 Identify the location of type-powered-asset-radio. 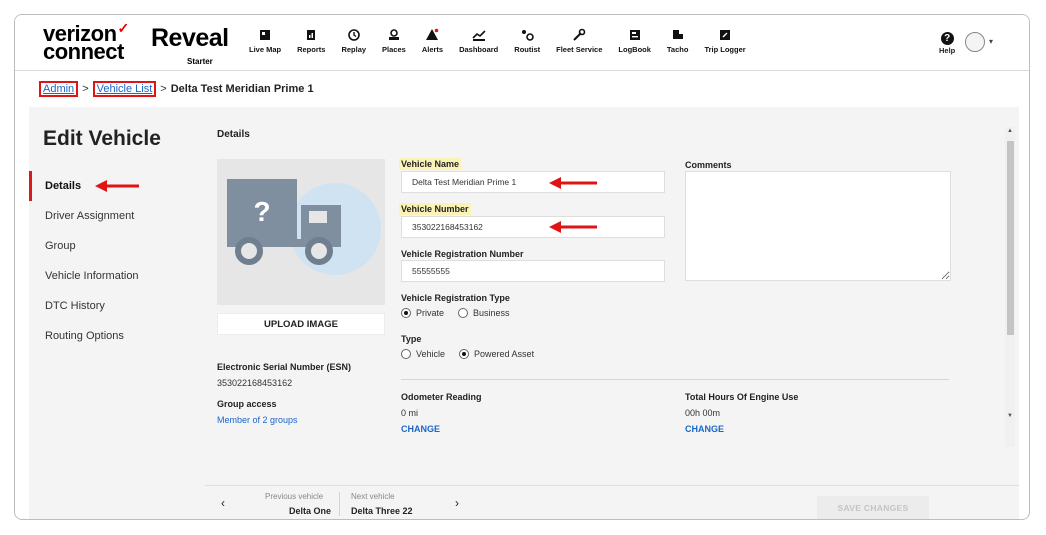
(464, 354).